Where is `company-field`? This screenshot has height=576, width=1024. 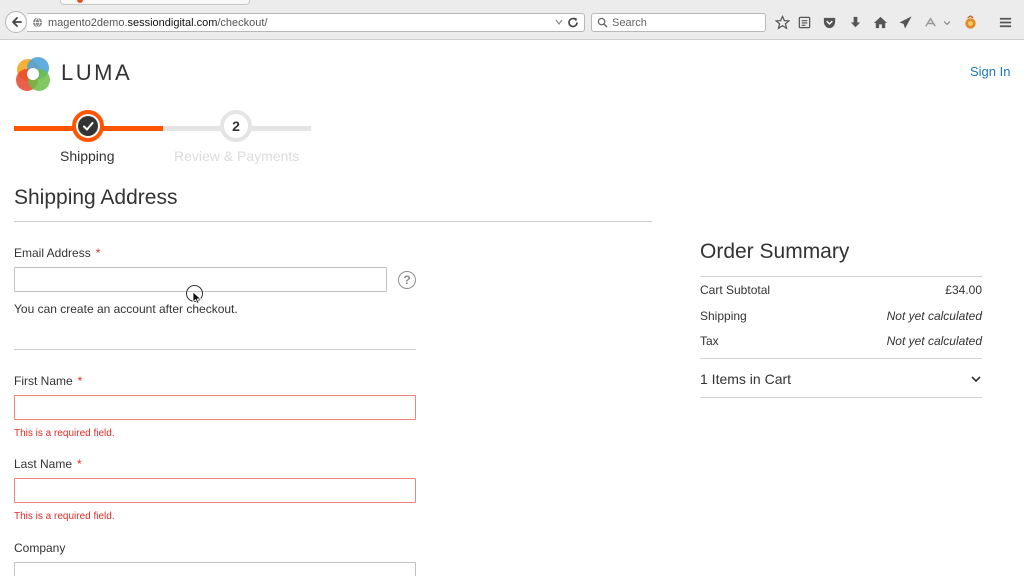
company-field is located at coordinates (215, 569).